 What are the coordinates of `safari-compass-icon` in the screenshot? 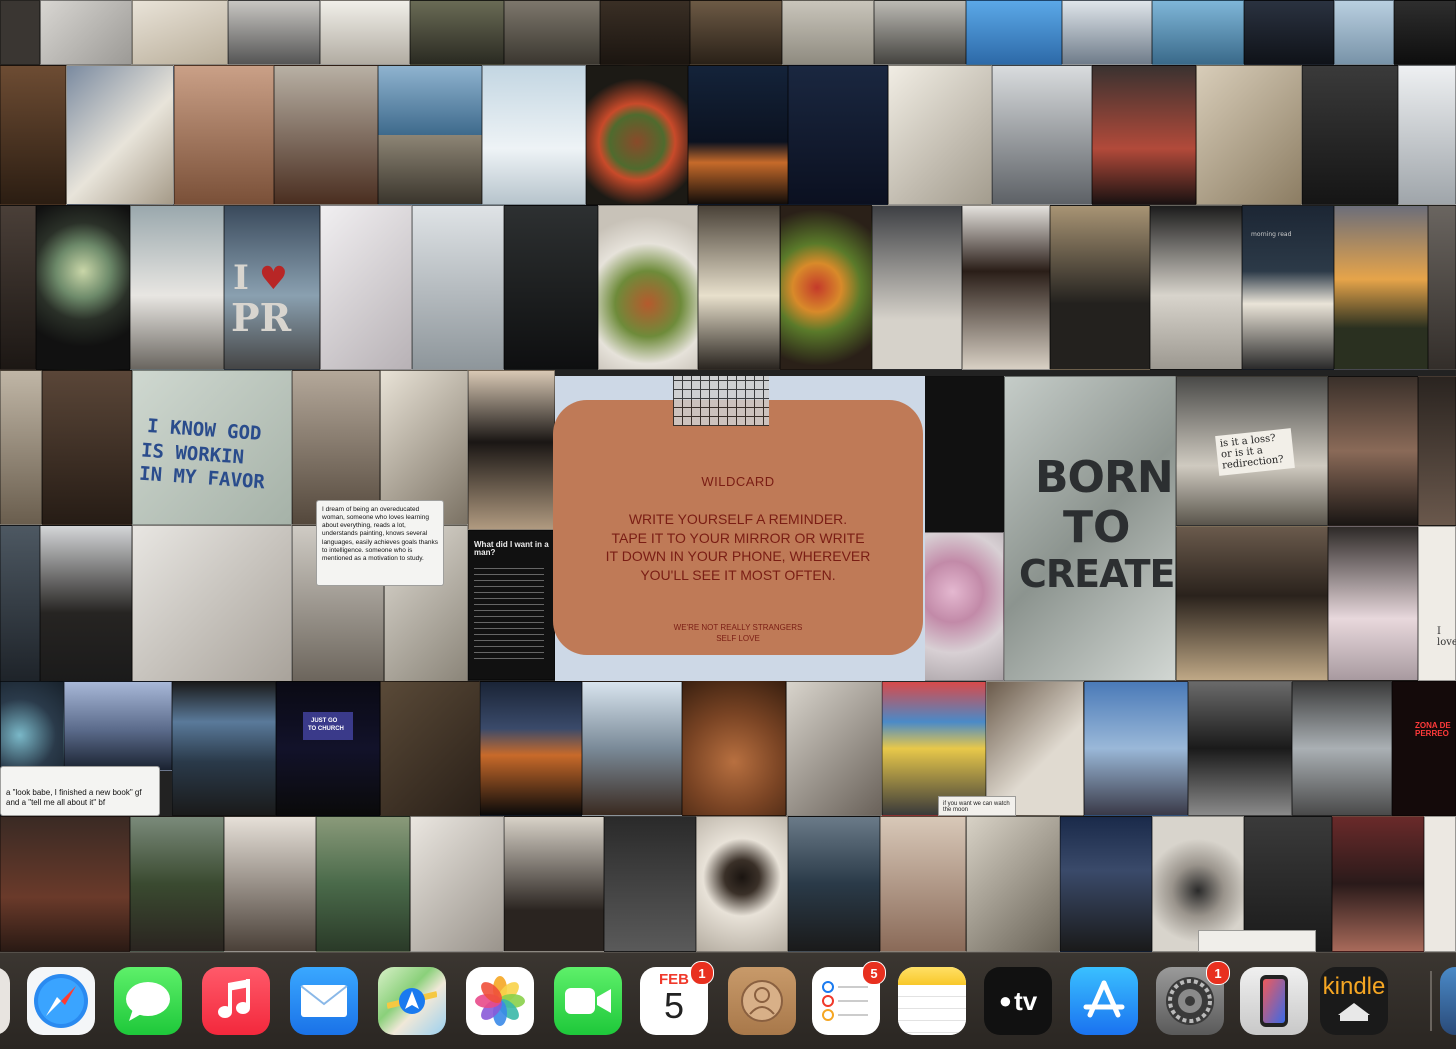 It's located at (61, 1001).